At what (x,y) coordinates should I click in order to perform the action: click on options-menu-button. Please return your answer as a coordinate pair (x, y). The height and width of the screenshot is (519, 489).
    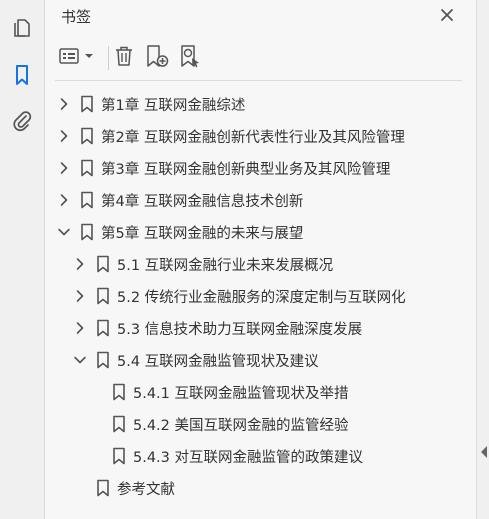
    Looking at the image, I should click on (77, 58).